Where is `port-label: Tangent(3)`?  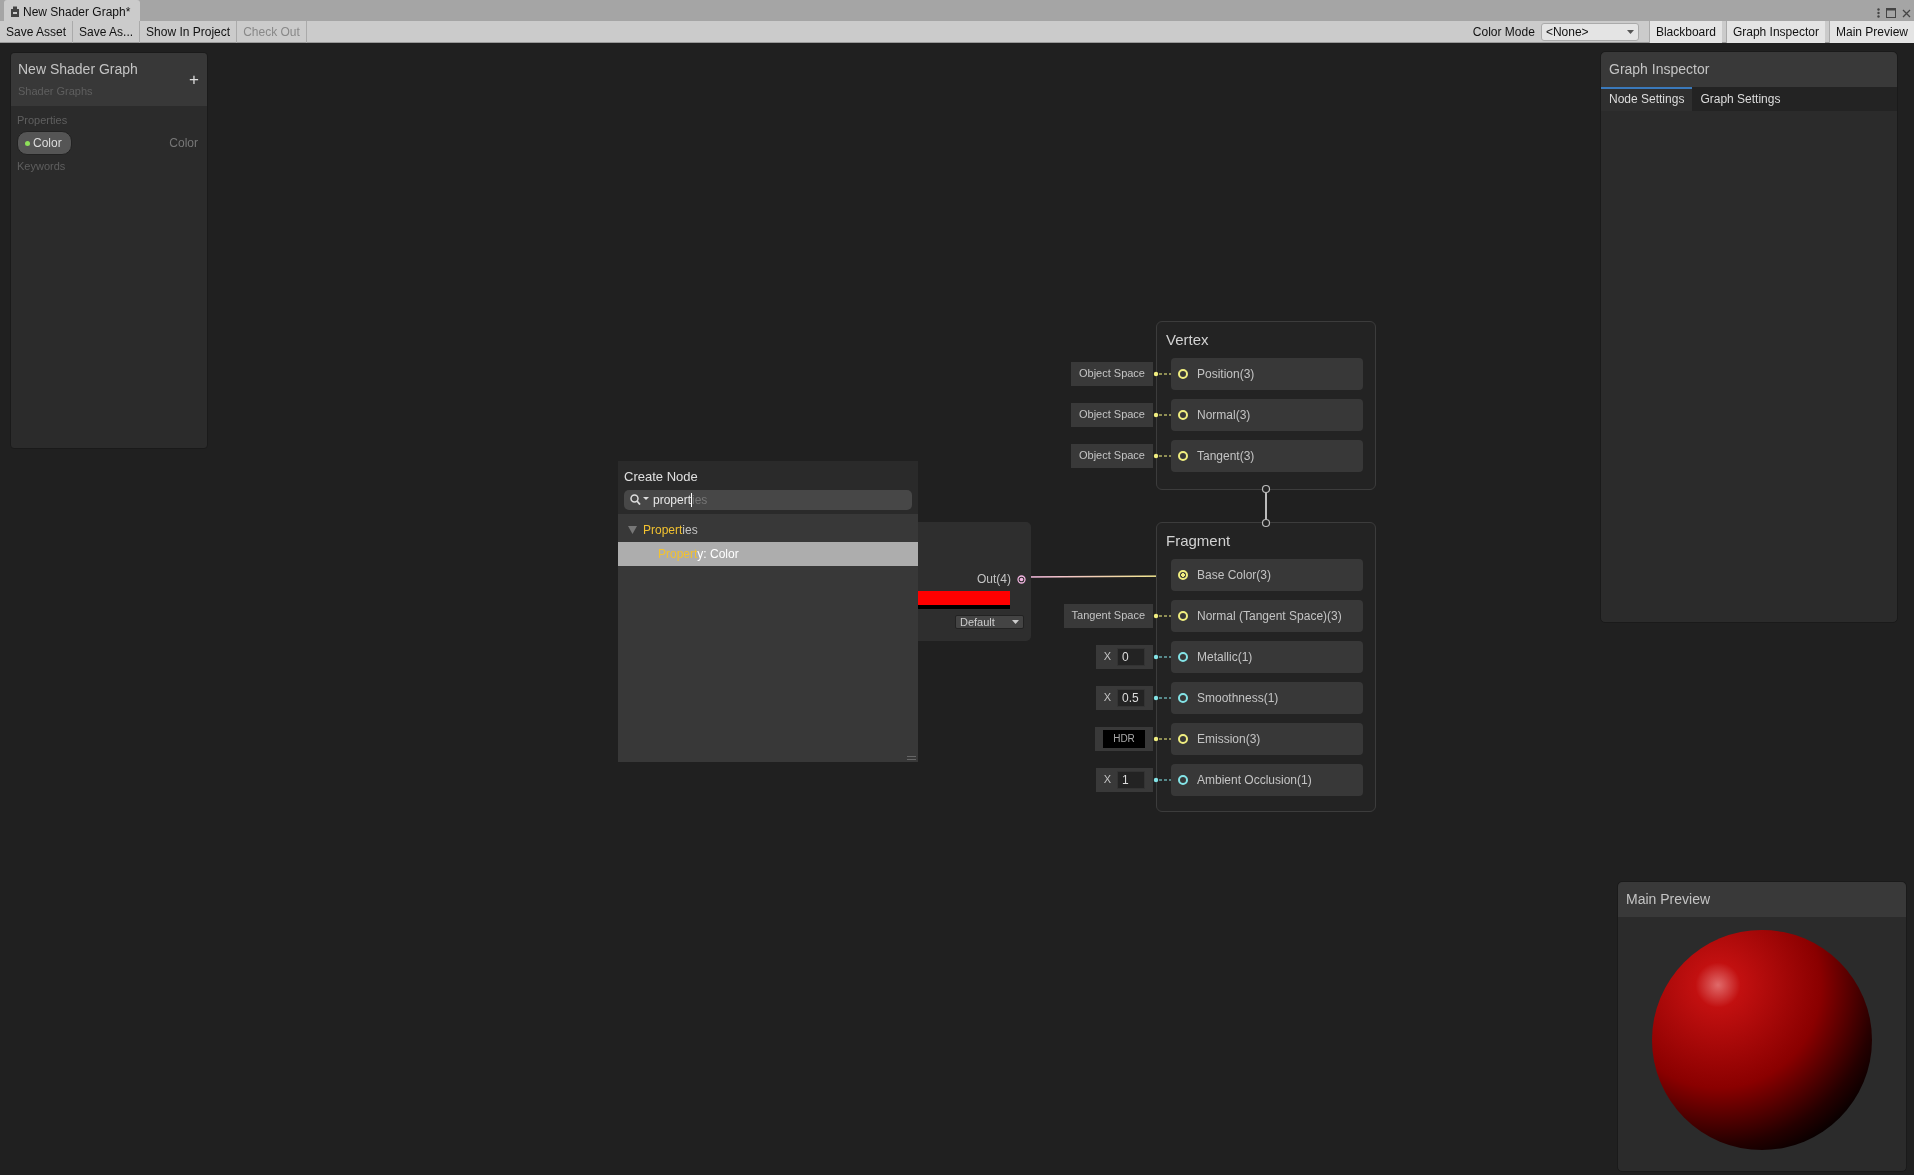 port-label: Tangent(3) is located at coordinates (1226, 456).